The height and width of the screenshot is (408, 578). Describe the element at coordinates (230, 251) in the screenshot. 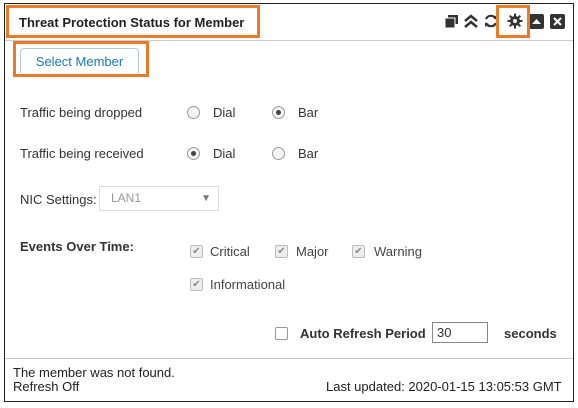

I see `critical-label: Critical` at that location.